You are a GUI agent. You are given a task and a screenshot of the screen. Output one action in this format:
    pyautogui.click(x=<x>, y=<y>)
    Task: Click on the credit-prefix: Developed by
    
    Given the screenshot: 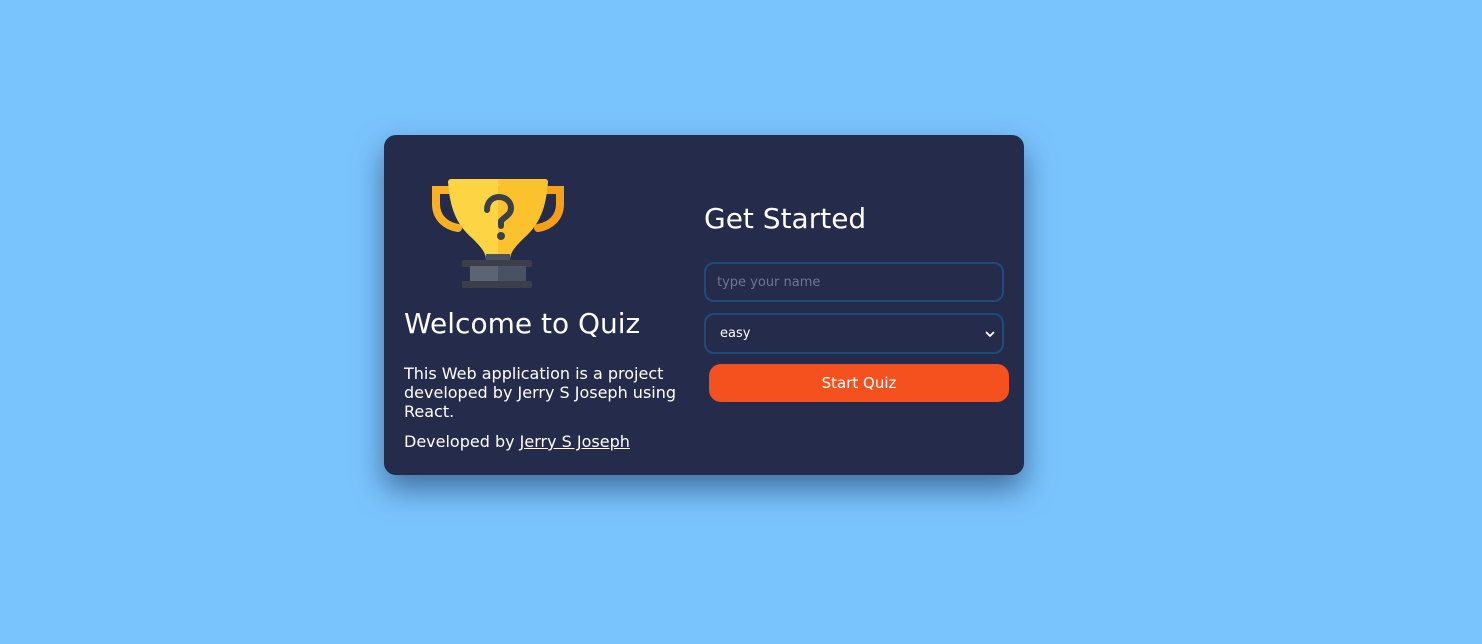 What is the action you would take?
    pyautogui.click(x=459, y=441)
    